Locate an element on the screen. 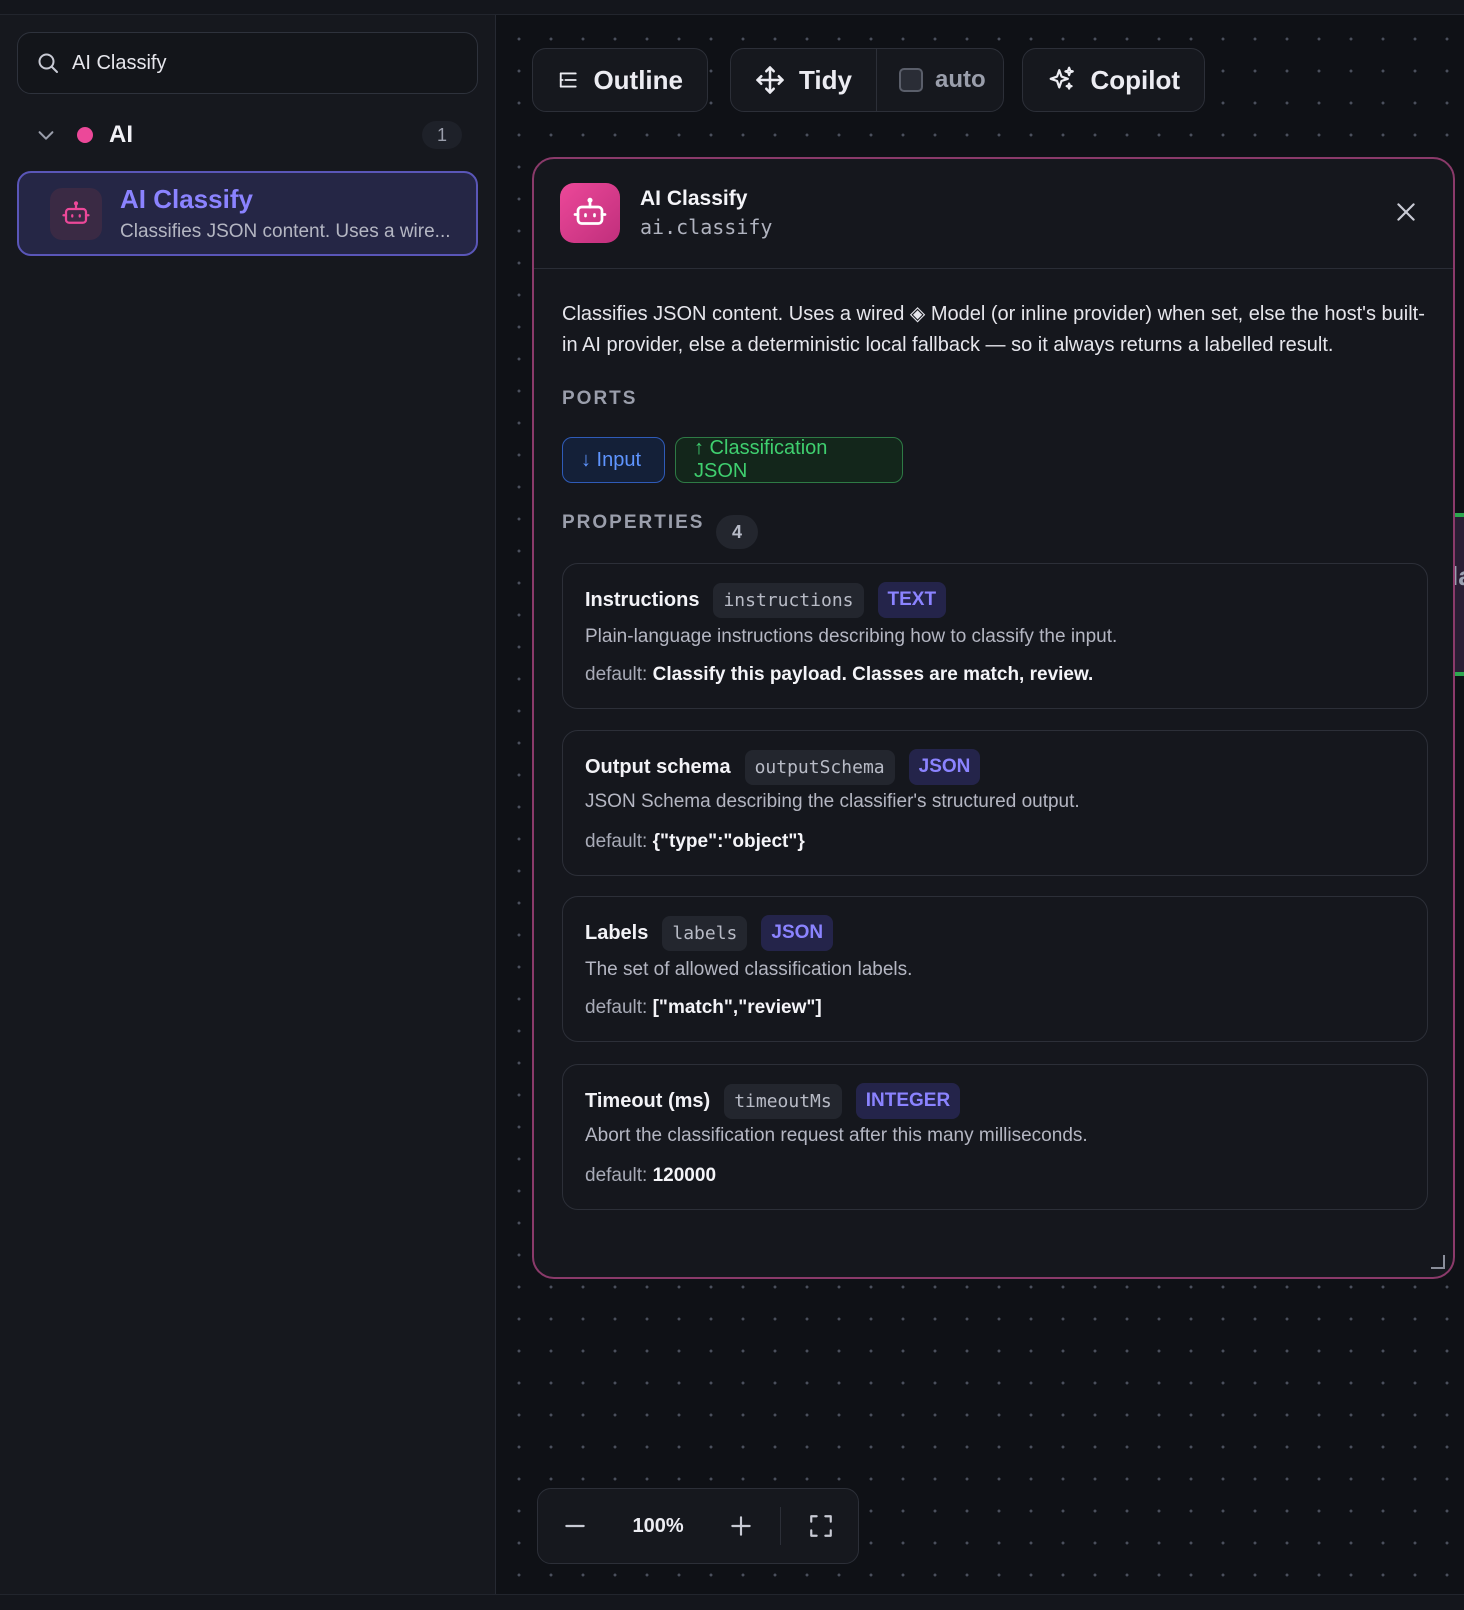  ports-heading: PORTS is located at coordinates (600, 398).